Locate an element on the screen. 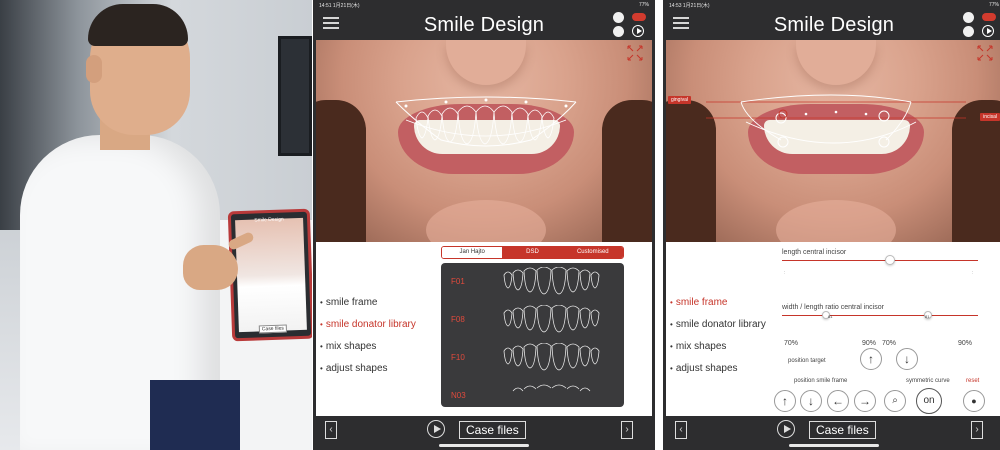 The width and height of the screenshot is (1000, 450). slider-knob is located at coordinates (889, 260).